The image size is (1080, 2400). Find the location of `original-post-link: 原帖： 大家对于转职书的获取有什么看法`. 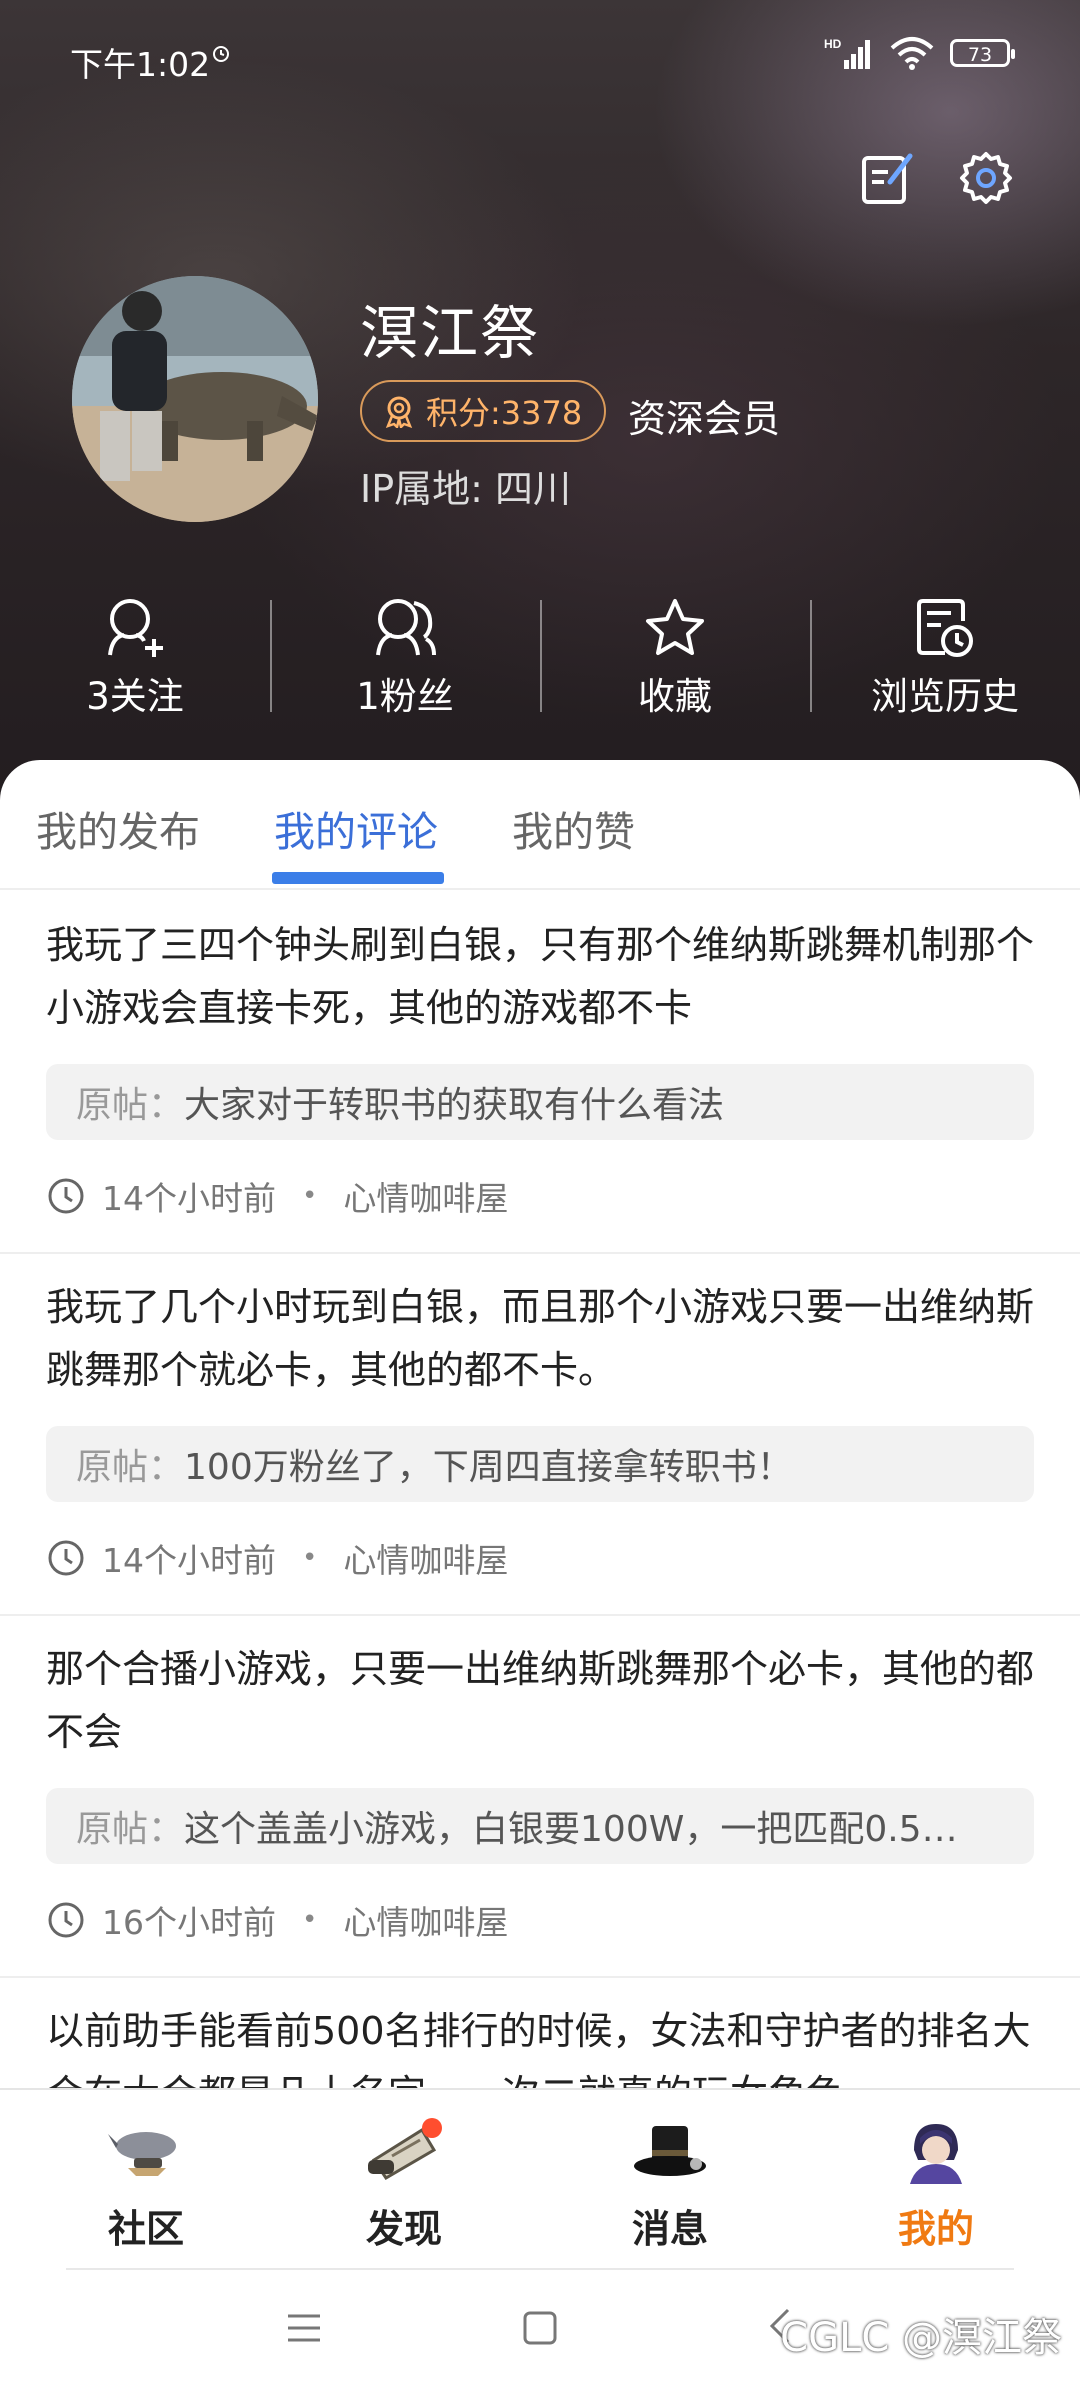

original-post-link: 原帖： 大家对于转职书的获取有什么看法 is located at coordinates (540, 1102).